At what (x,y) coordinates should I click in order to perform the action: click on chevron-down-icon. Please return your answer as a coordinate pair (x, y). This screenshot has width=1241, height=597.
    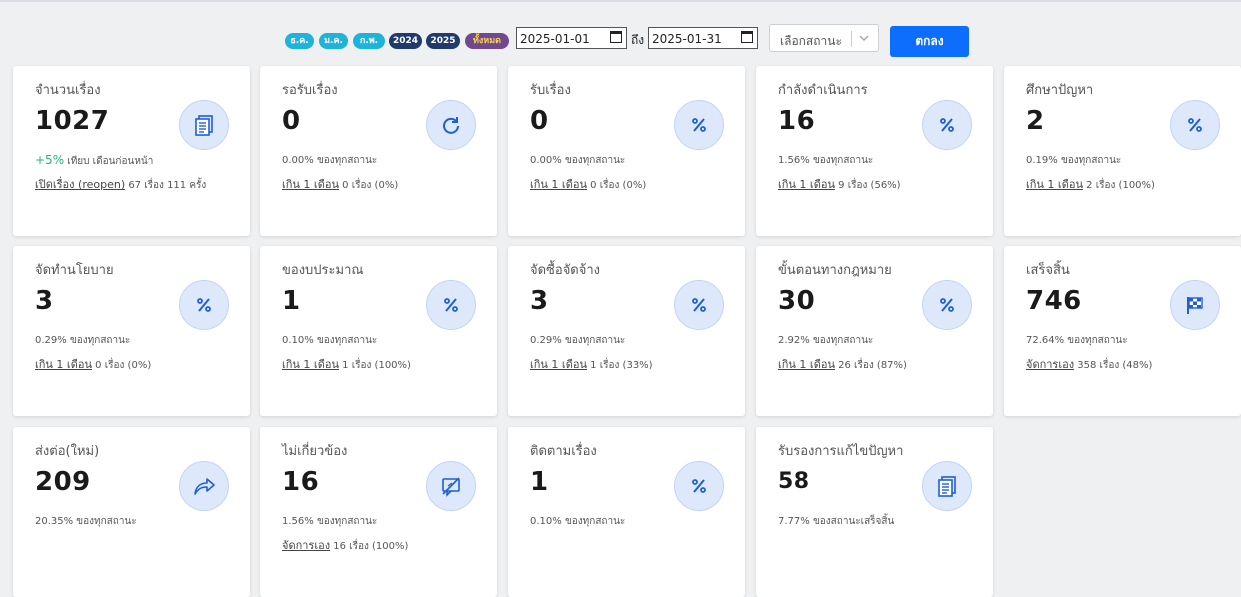
    Looking at the image, I should click on (864, 38).